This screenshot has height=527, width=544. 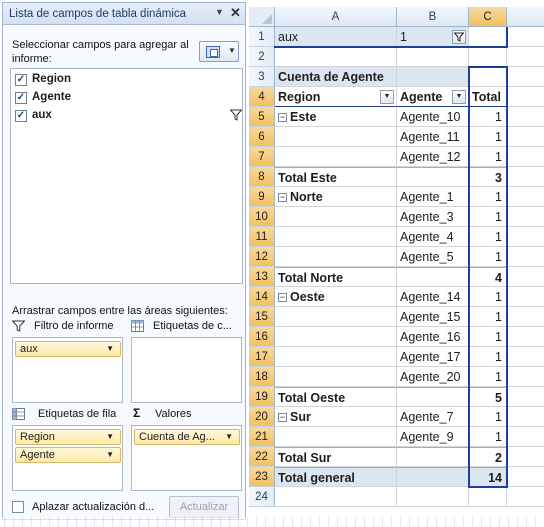 I want to click on field-item-region: ✓ Region, so click(x=127, y=80).